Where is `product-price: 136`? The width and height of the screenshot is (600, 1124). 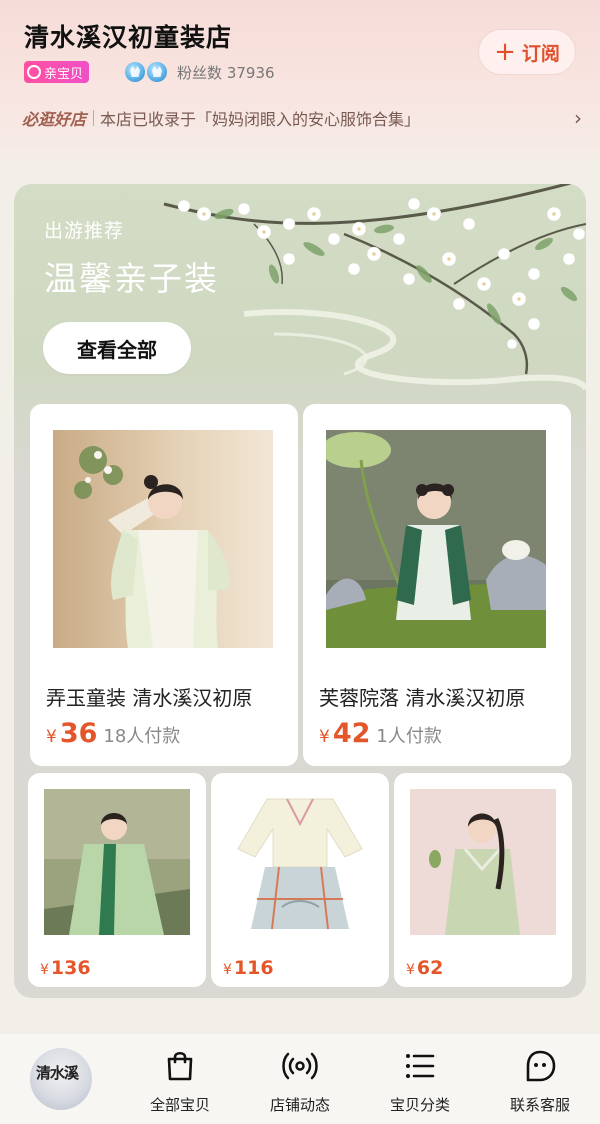
product-price: 136 is located at coordinates (70, 968).